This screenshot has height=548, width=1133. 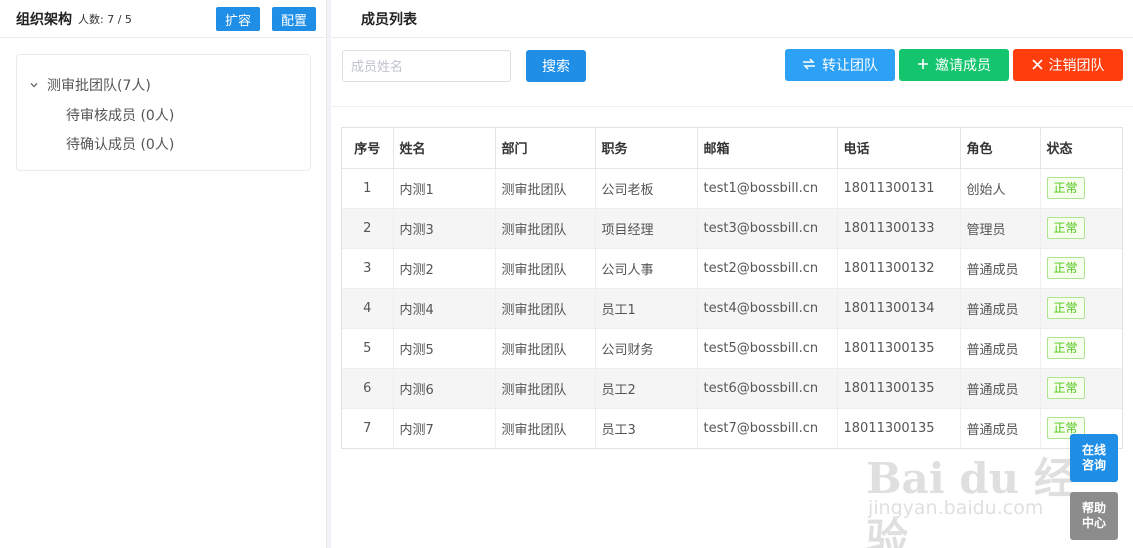 What do you see at coordinates (545, 148) in the screenshot?
I see `column-header-department: 部门` at bounding box center [545, 148].